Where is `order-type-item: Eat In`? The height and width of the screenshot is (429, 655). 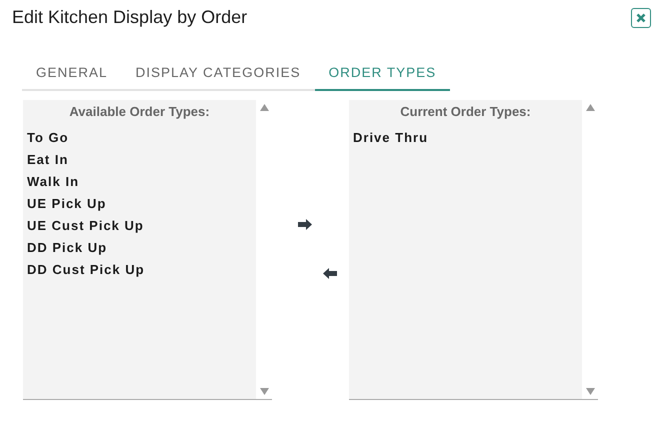 order-type-item: Eat In is located at coordinates (139, 160).